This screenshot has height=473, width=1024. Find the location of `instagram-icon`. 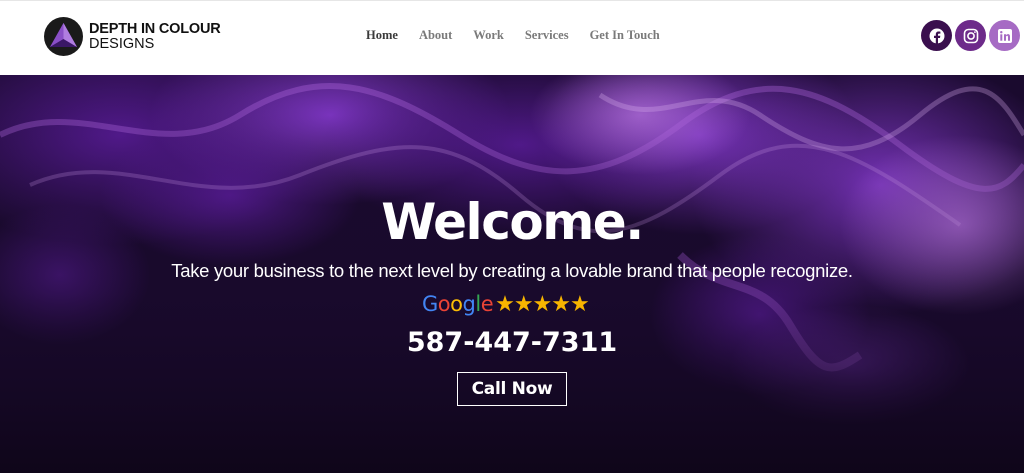

instagram-icon is located at coordinates (970, 35).